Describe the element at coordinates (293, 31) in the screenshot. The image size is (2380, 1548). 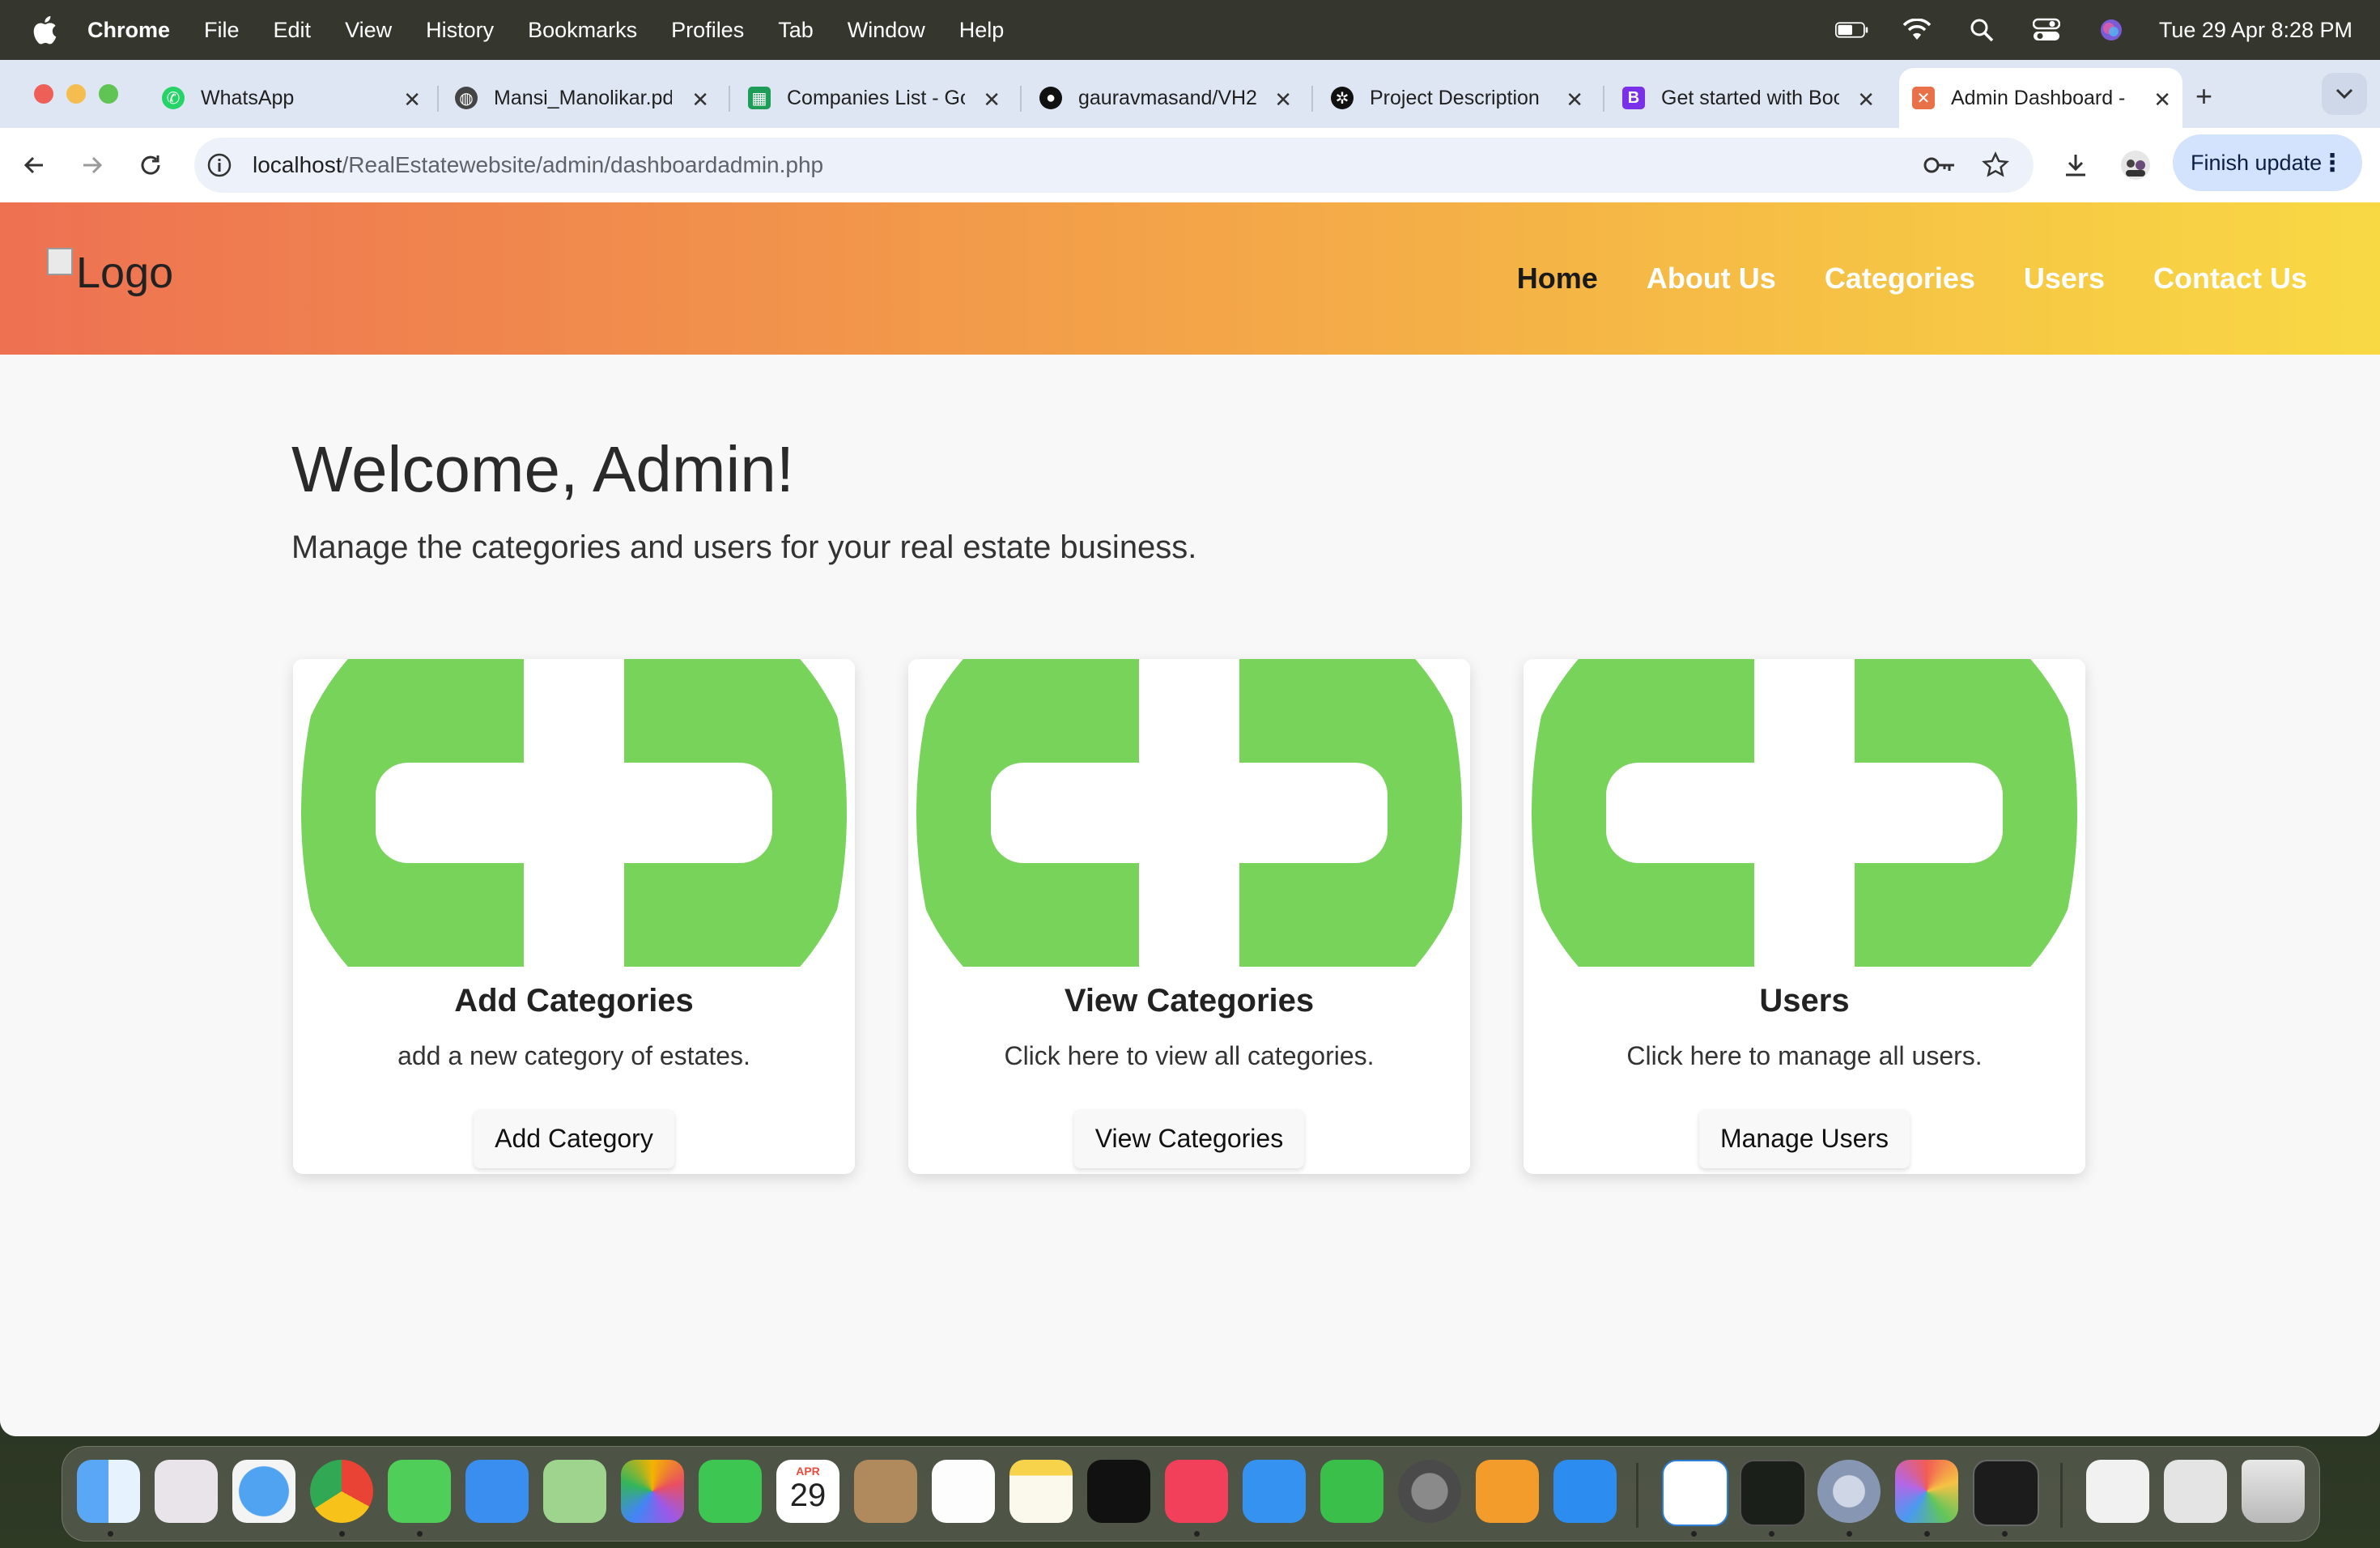
I see `menu-edit: Edit` at that location.